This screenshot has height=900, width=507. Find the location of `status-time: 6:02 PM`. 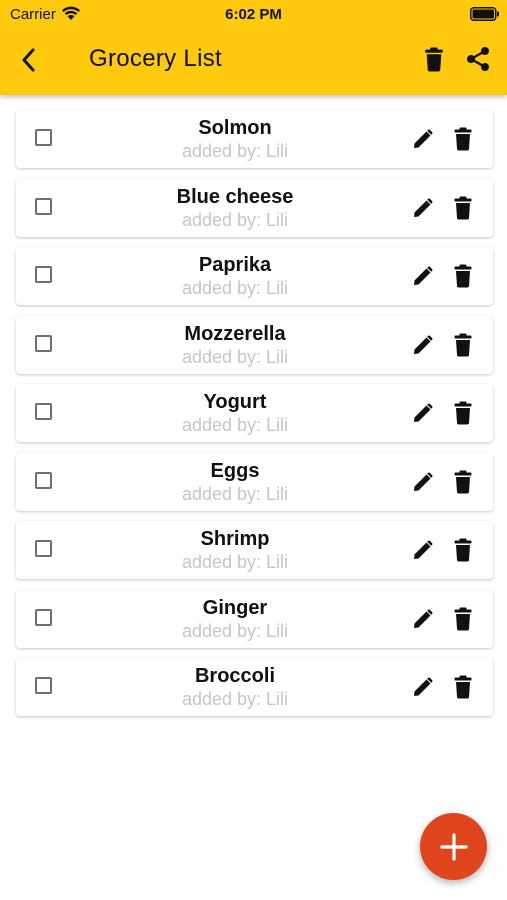

status-time: 6:02 PM is located at coordinates (253, 14).